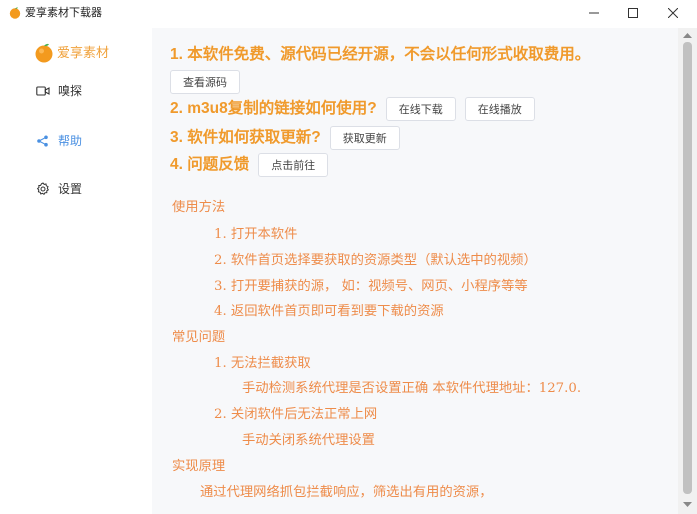 The image size is (697, 514). I want to click on faq-heading-text: 3. 软件如何获取更新?, so click(245, 137).